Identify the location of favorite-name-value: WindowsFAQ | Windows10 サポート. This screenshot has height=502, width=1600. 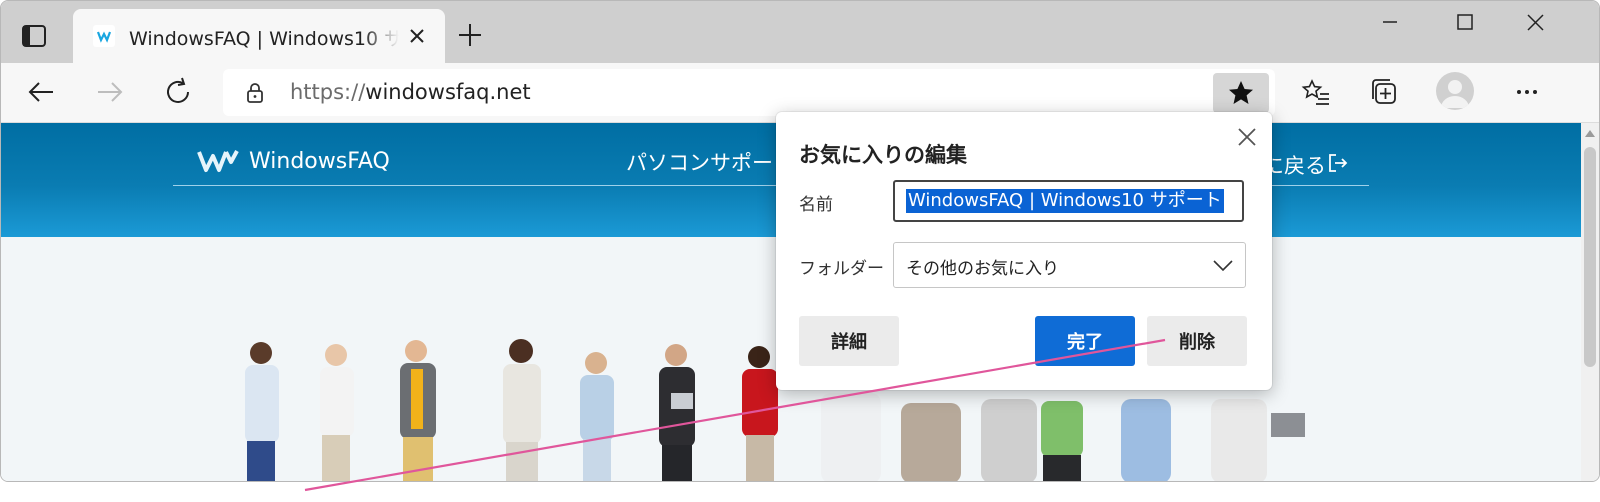
(1065, 201).